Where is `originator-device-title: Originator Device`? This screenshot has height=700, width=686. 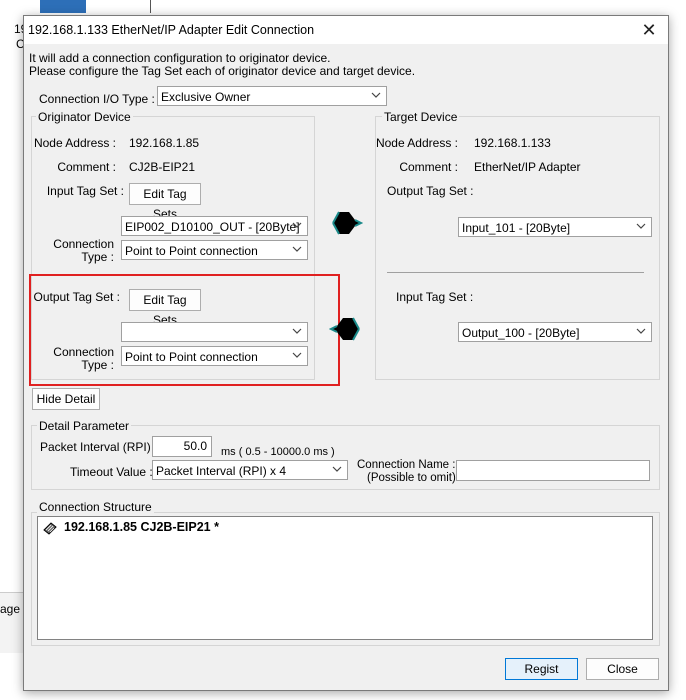 originator-device-title: Originator Device is located at coordinates (84, 117).